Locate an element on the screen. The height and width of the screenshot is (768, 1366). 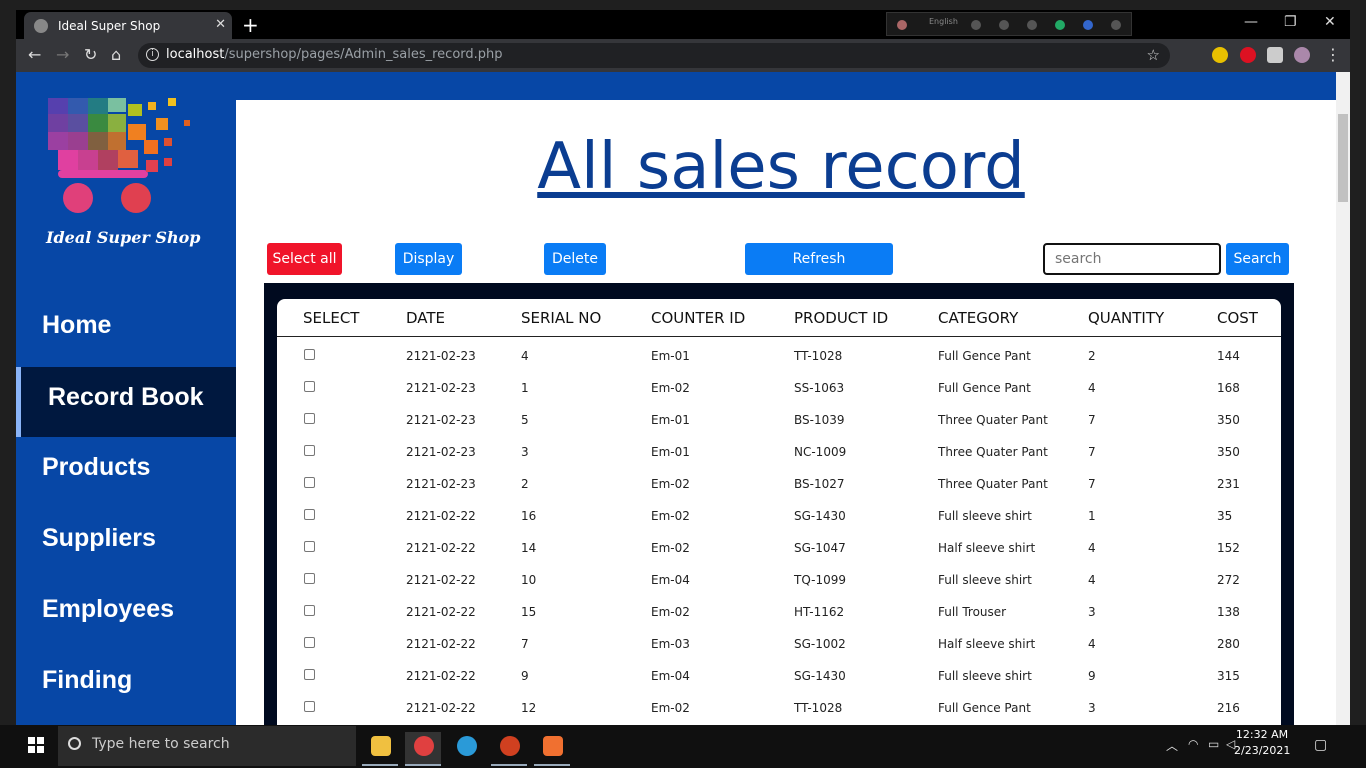
cell-cost: 280 is located at coordinates (1228, 644).